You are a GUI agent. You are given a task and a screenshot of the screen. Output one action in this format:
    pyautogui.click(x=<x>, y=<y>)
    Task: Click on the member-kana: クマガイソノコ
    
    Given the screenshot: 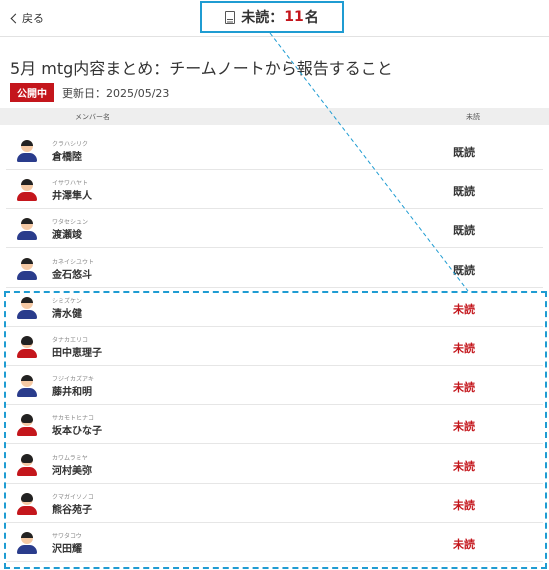 What is the action you would take?
    pyautogui.click(x=73, y=497)
    